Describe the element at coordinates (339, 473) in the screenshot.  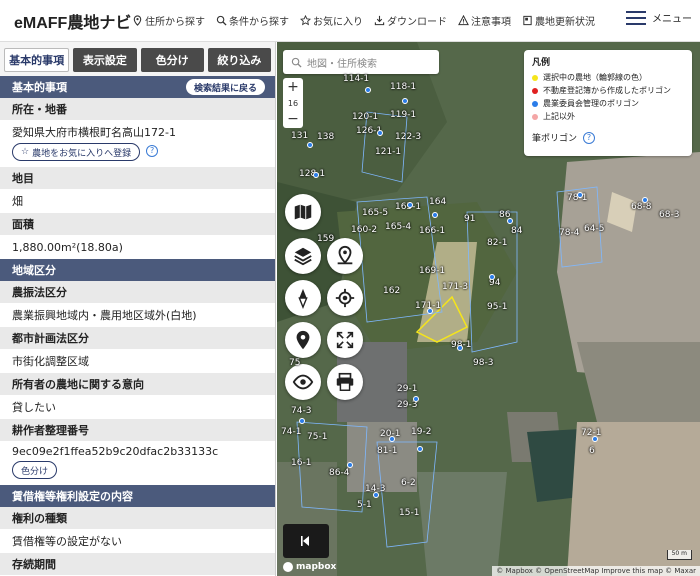
I see `parcel-label: 86-4` at that location.